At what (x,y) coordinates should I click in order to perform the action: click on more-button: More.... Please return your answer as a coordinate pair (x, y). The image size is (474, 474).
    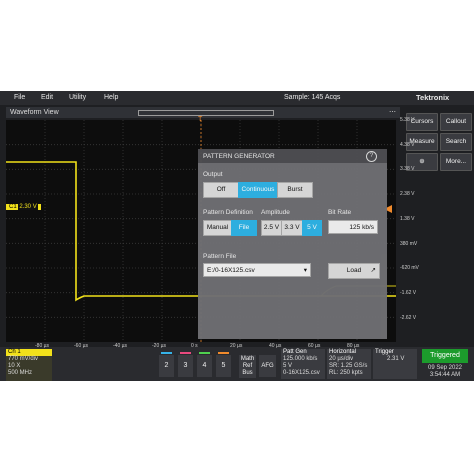
    Looking at the image, I should click on (456, 162).